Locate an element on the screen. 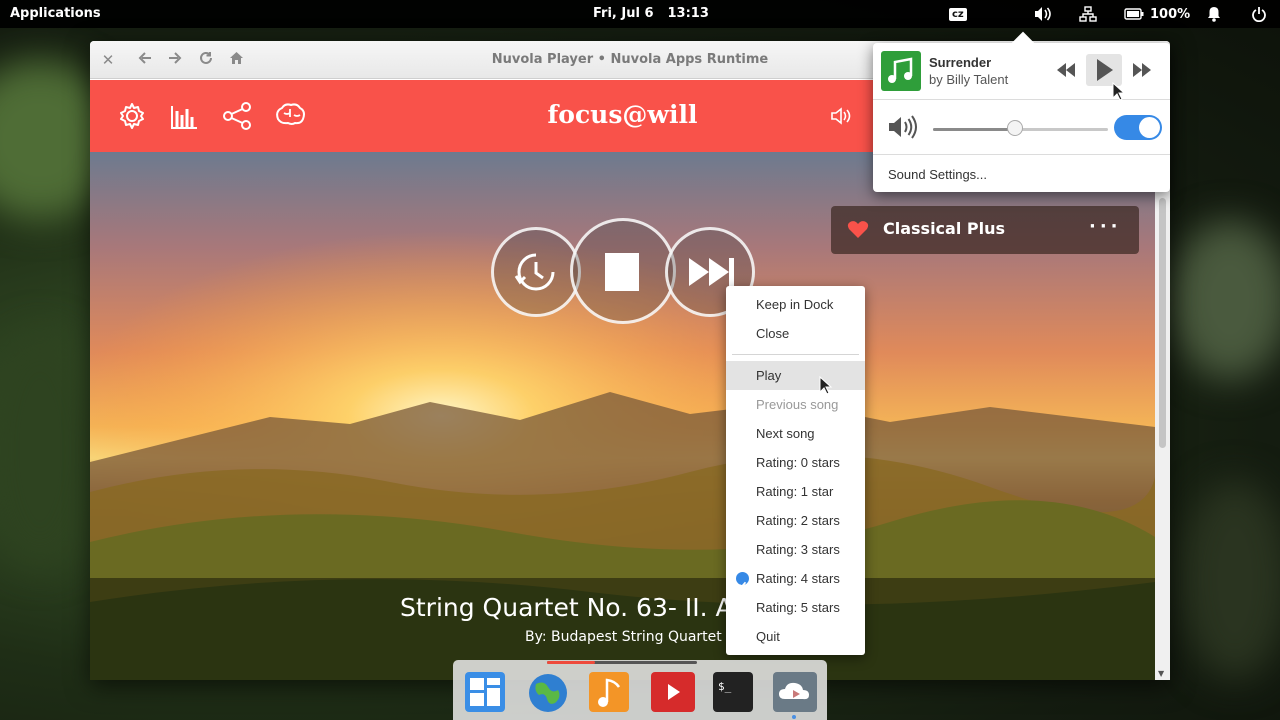  app-volume-icon is located at coordinates (841, 117).